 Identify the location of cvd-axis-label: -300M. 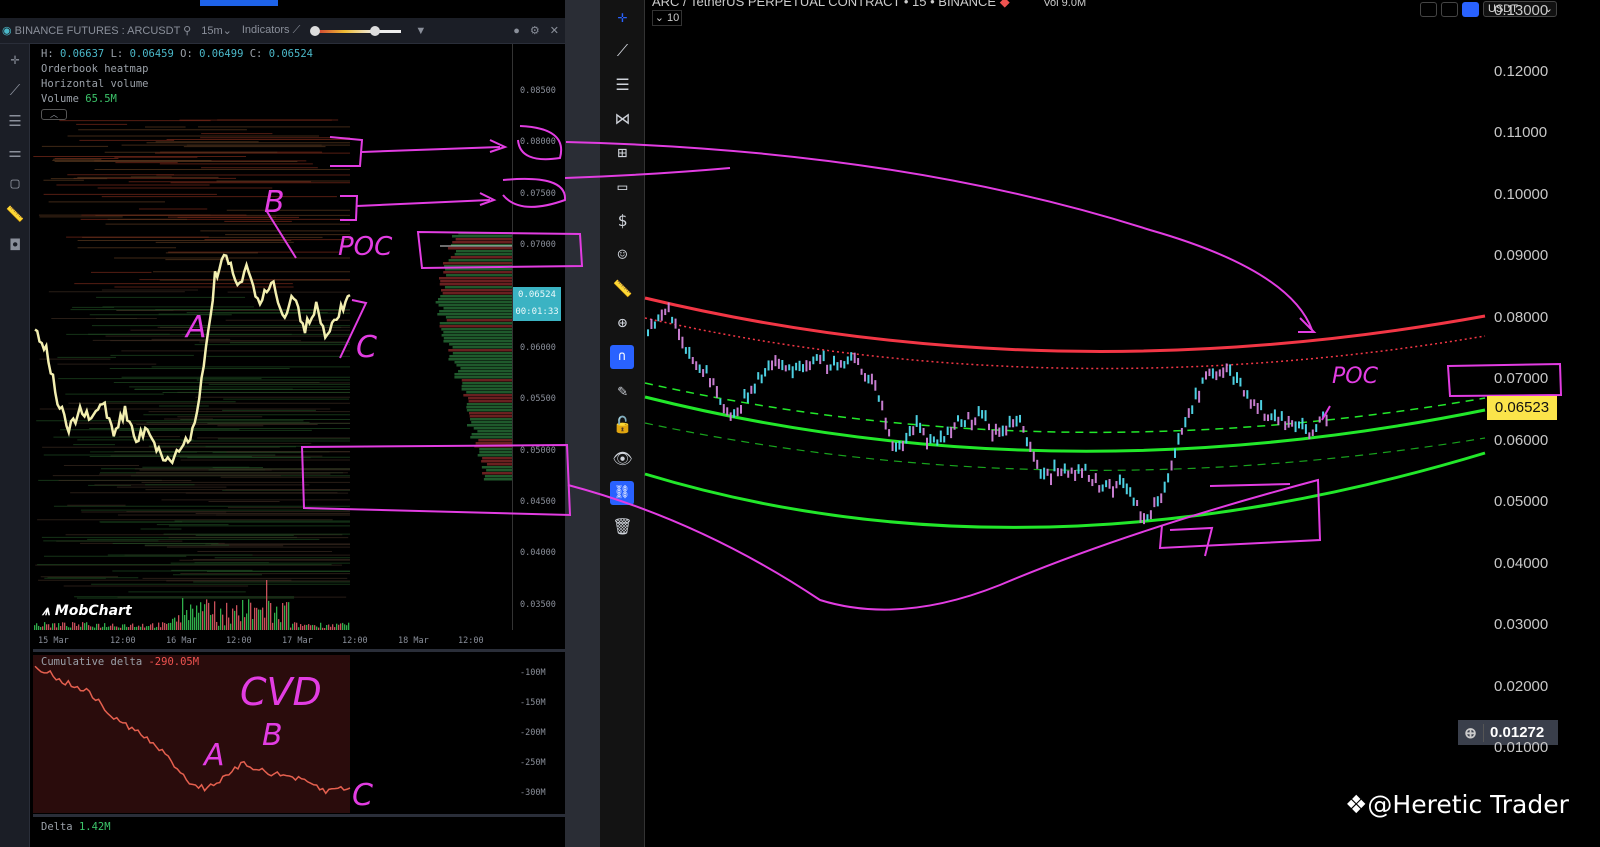
(533, 793).